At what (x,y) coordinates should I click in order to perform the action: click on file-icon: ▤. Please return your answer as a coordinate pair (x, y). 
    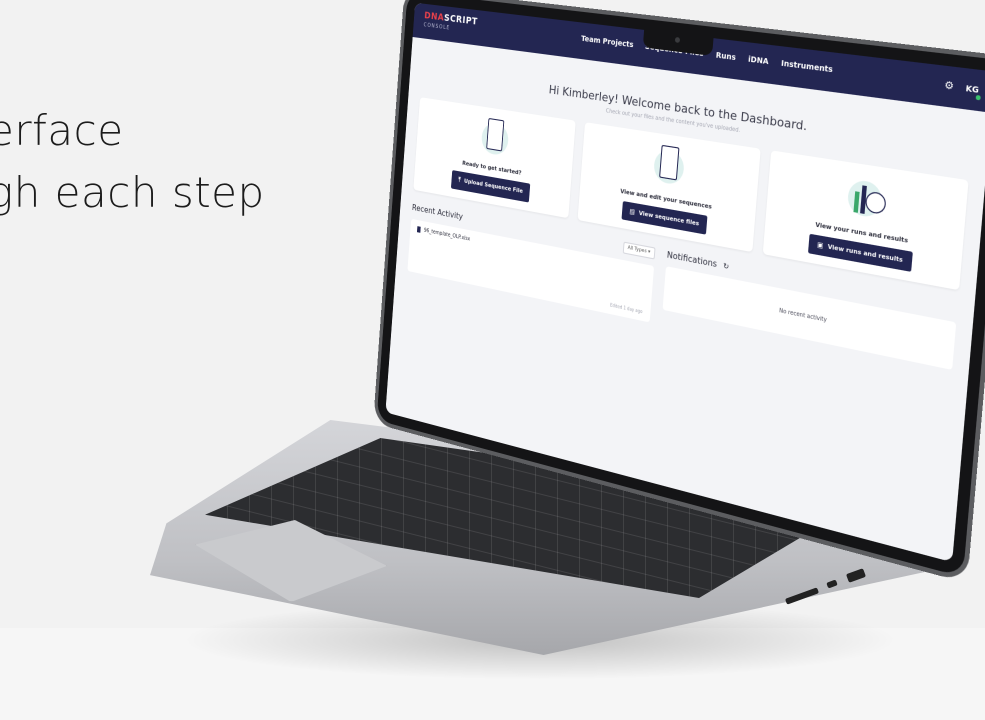
    Looking at the image, I should click on (632, 212).